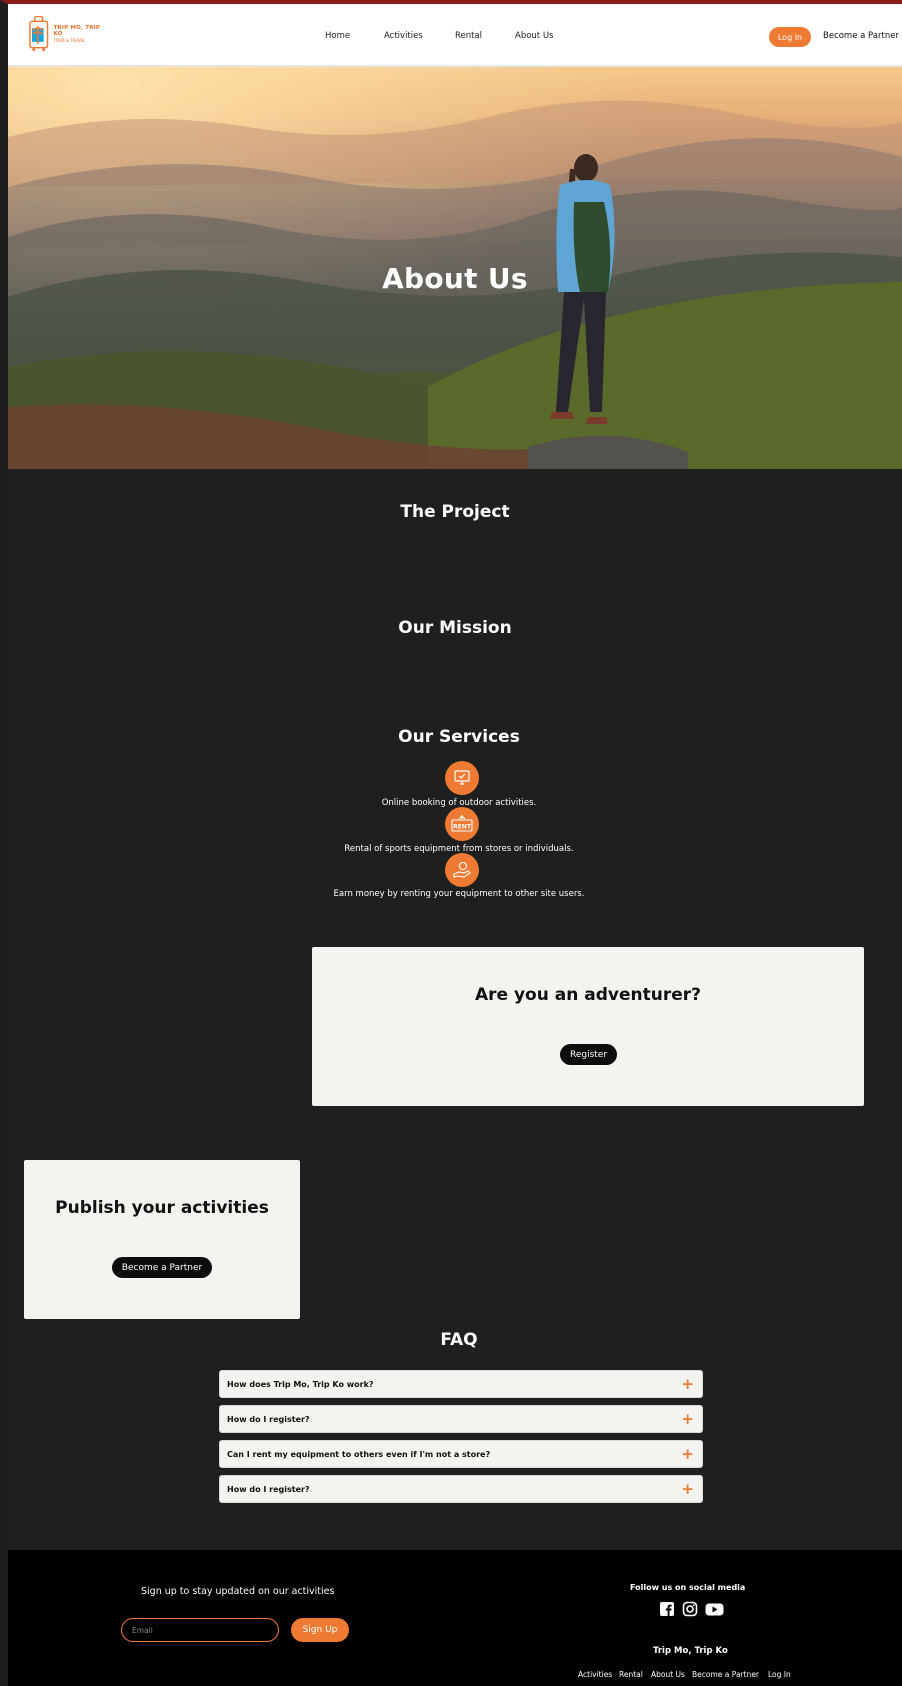 This screenshot has width=902, height=1686. I want to click on become-partner-link: Become a Partner, so click(861, 36).